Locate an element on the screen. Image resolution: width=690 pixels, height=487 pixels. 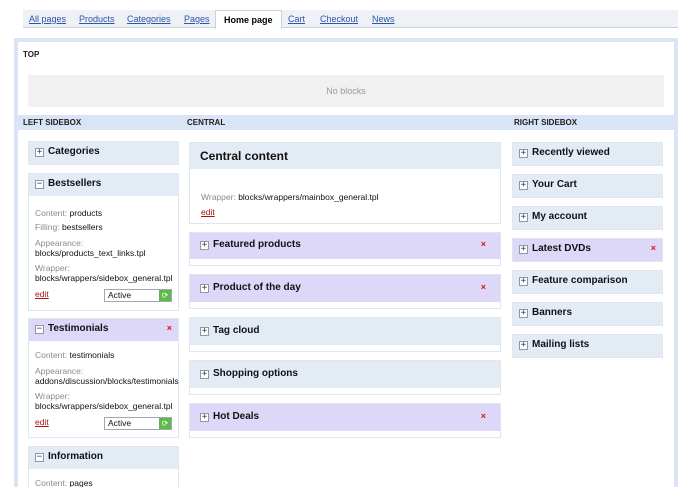
block-title: My account is located at coordinates (560, 216).